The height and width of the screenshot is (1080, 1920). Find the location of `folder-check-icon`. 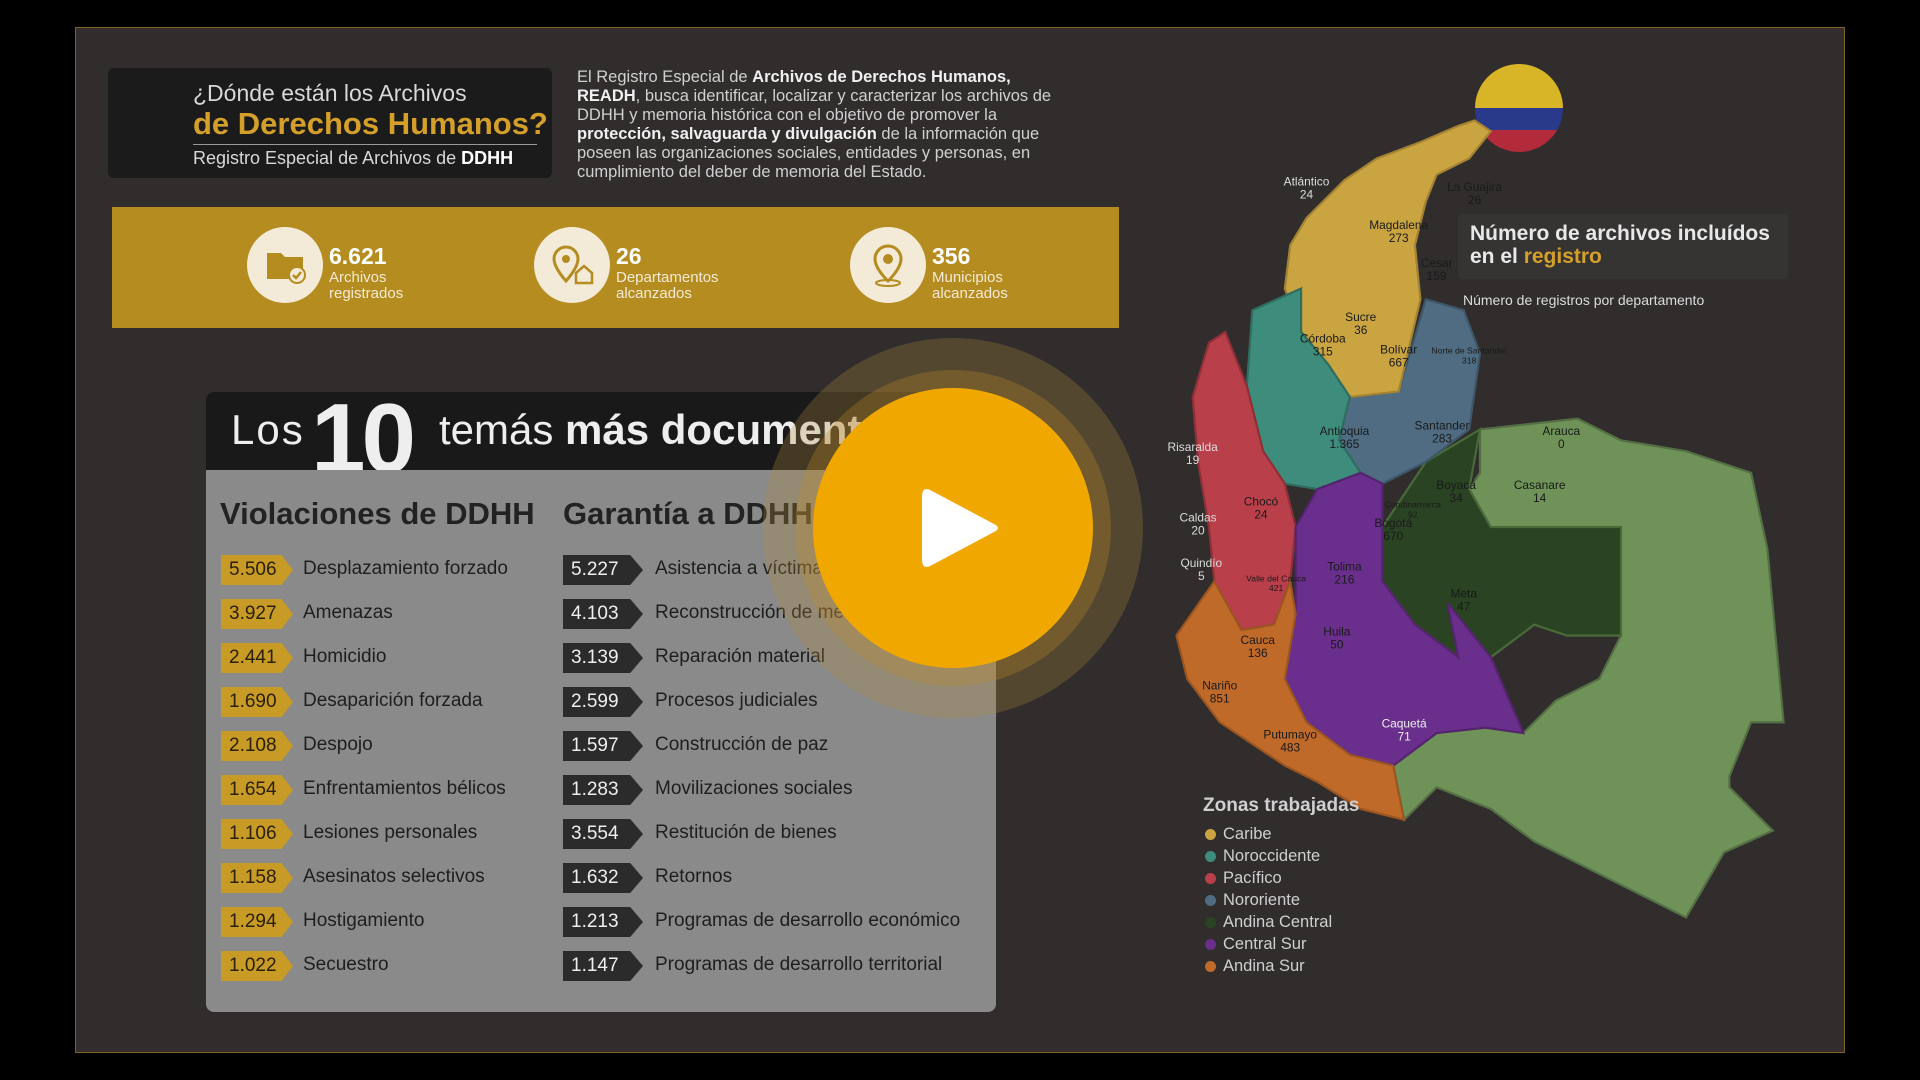

folder-check-icon is located at coordinates (285, 265).